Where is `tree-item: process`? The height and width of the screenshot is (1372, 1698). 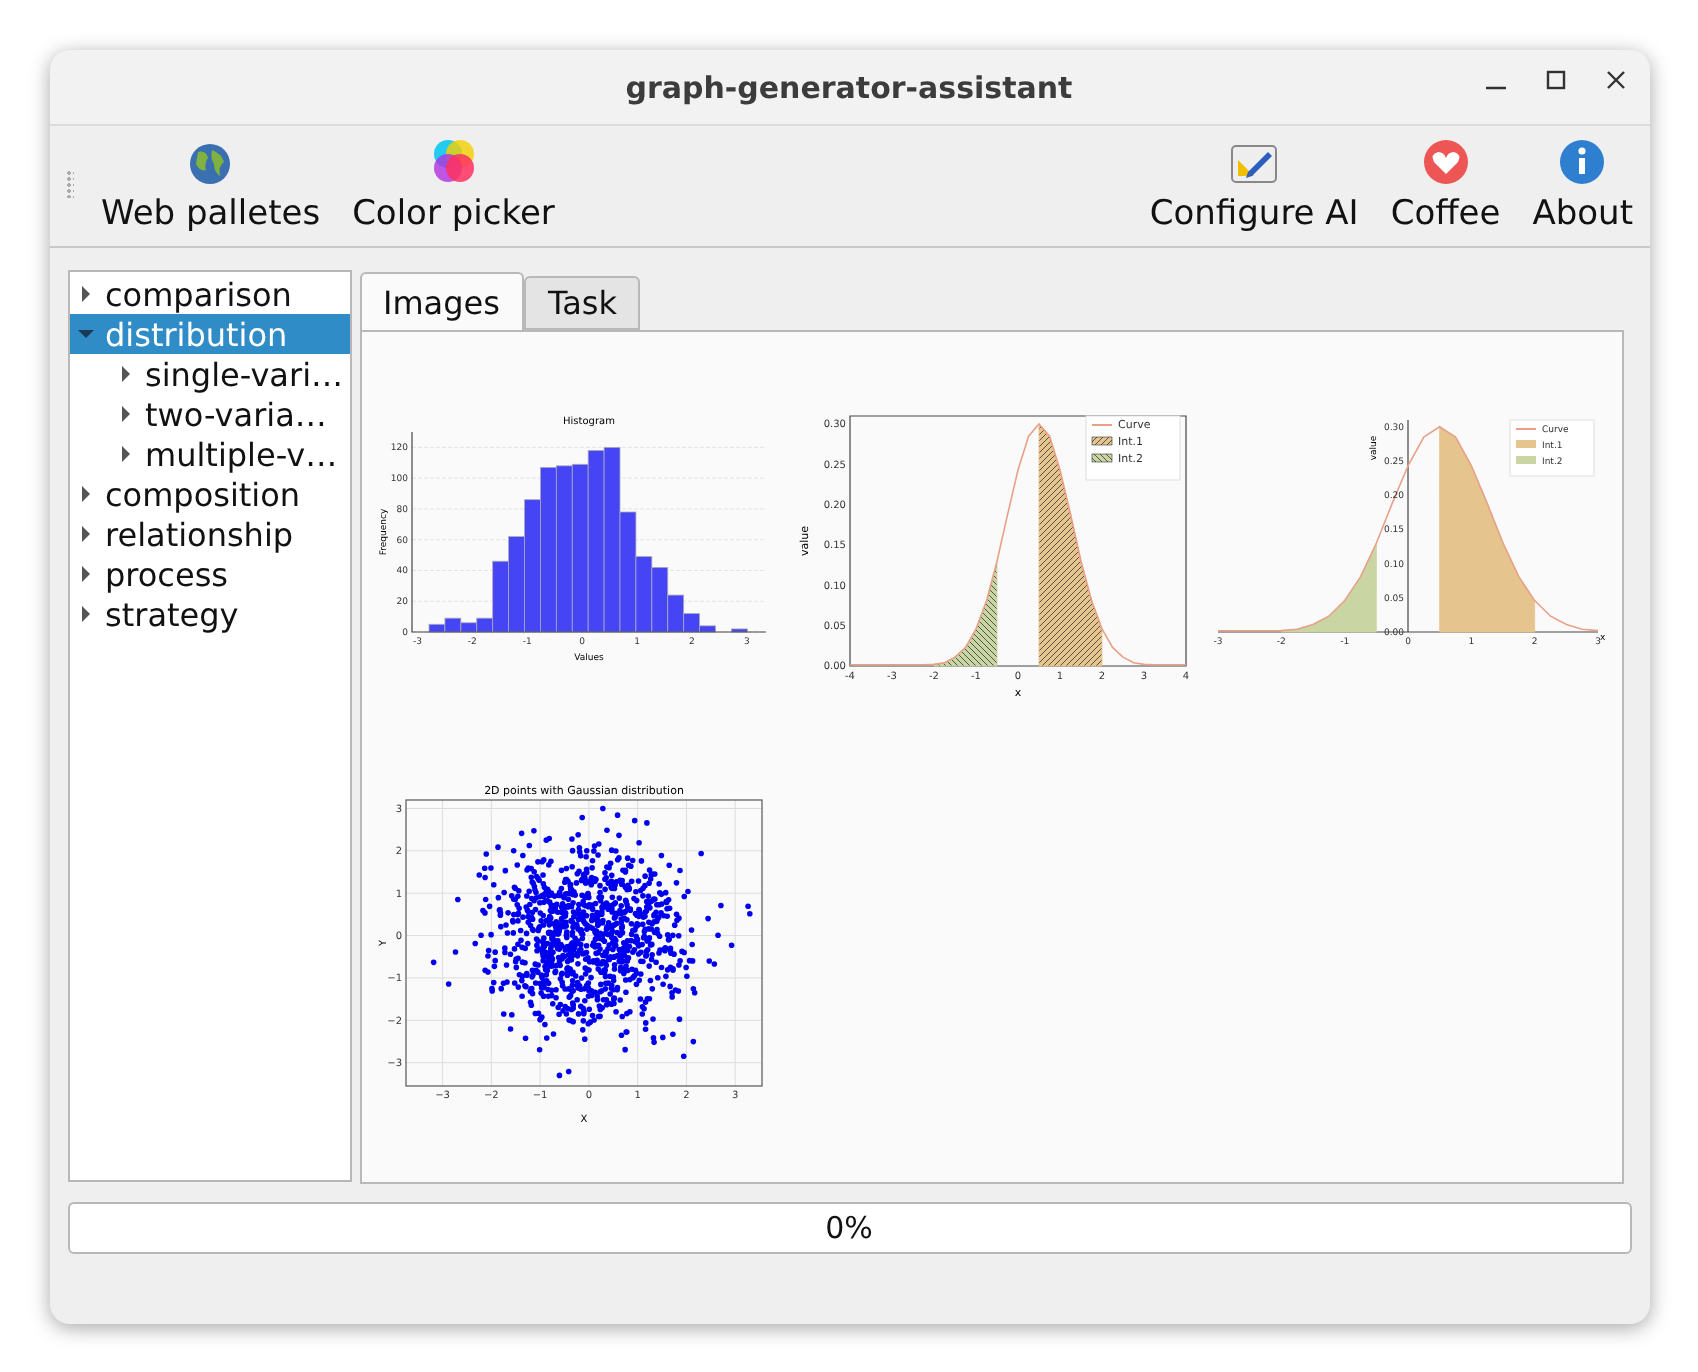
tree-item: process is located at coordinates (209, 574).